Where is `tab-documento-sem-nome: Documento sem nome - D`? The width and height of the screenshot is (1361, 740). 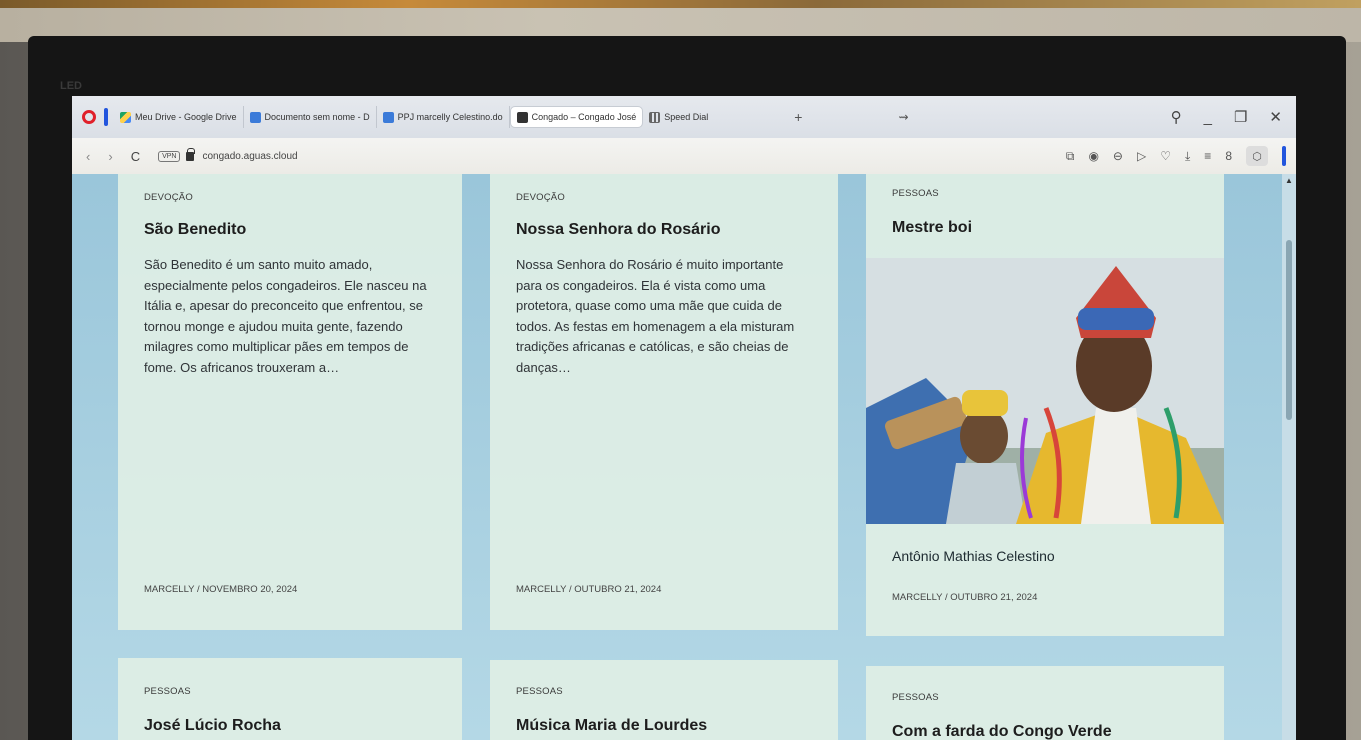 tab-documento-sem-nome: Documento sem nome - D is located at coordinates (310, 117).